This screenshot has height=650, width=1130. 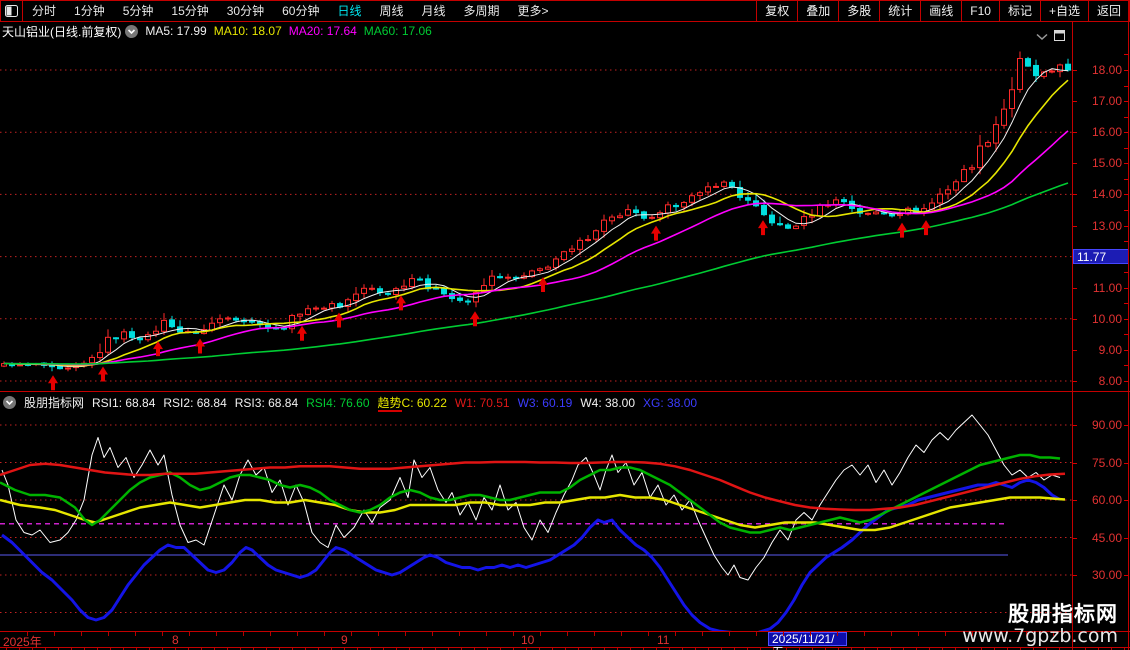 What do you see at coordinates (338, 402) in the screenshot?
I see `indicator-value: RSI4: 76.60` at bounding box center [338, 402].